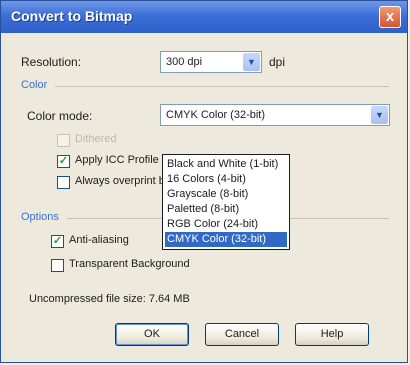 The height and width of the screenshot is (365, 410). I want to click on color-mode-option-selected: CMYK Color (32-bit), so click(226, 239).